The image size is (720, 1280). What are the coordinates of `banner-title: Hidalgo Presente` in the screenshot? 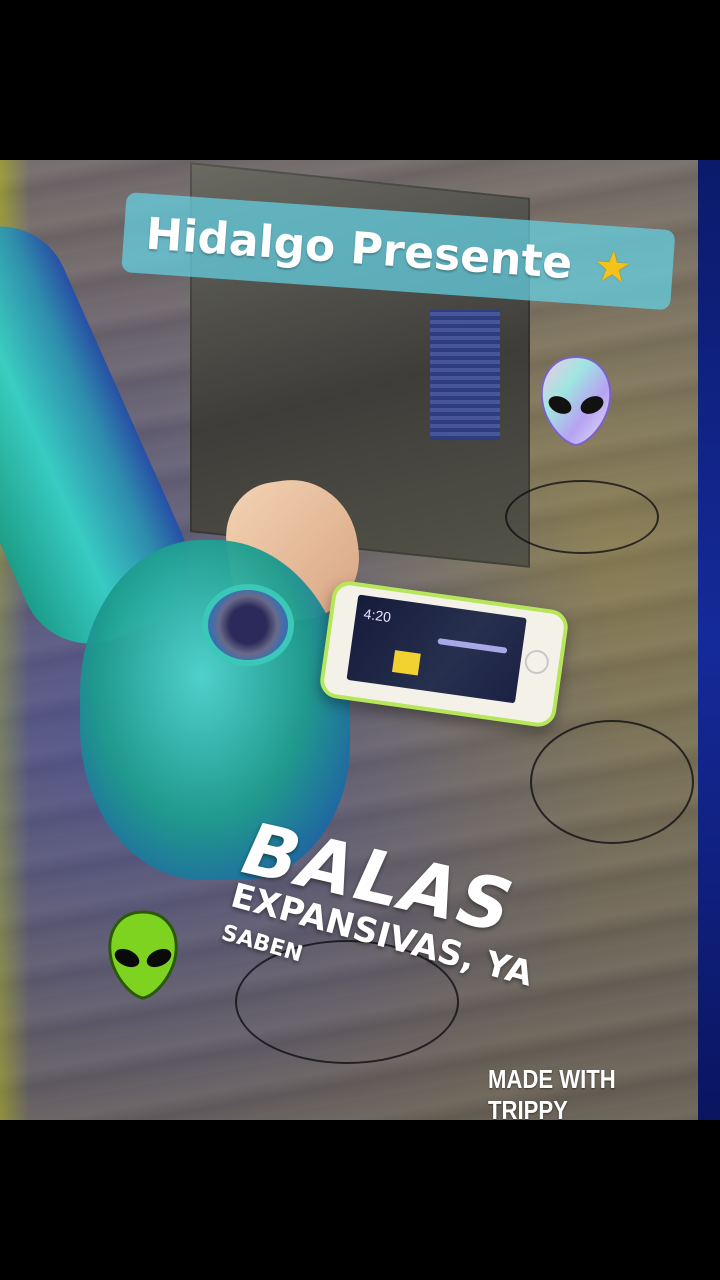 It's located at (359, 248).